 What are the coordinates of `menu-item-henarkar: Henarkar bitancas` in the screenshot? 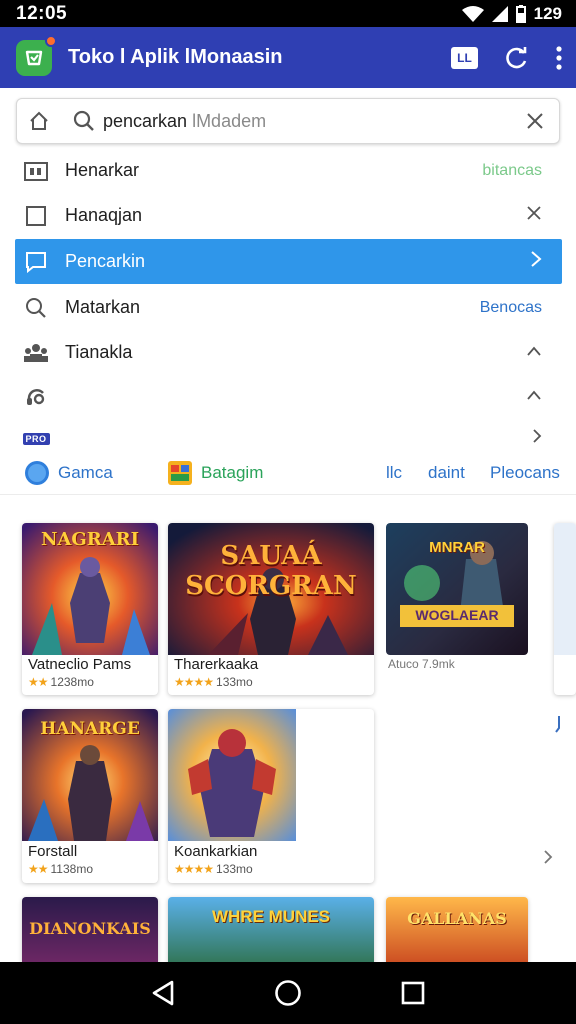 It's located at (288, 170).